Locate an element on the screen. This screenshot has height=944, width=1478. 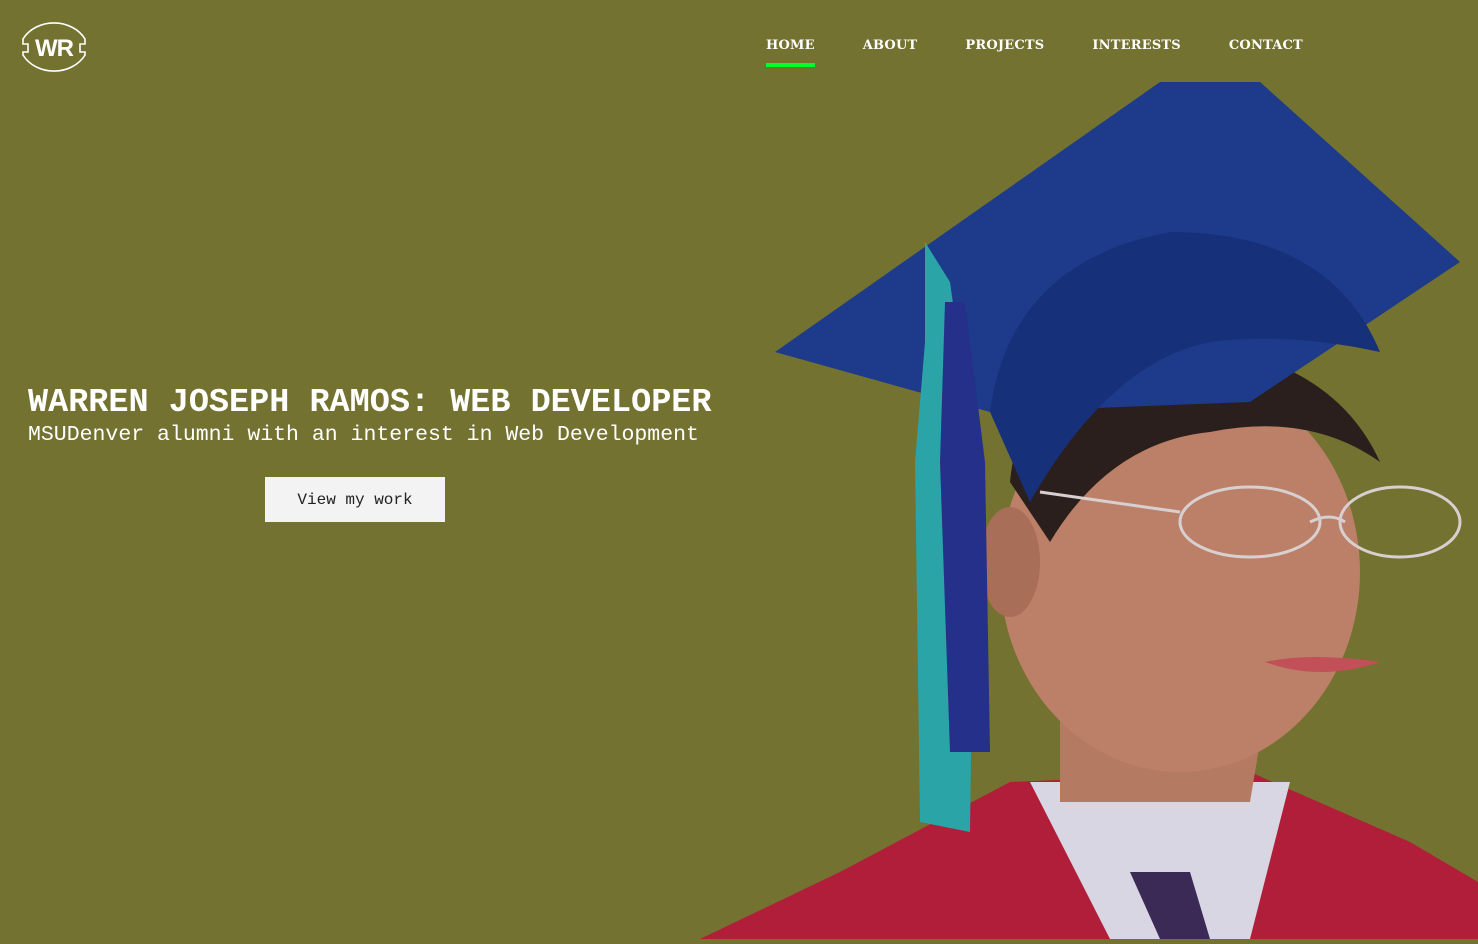
logo: WR is located at coordinates (54, 47).